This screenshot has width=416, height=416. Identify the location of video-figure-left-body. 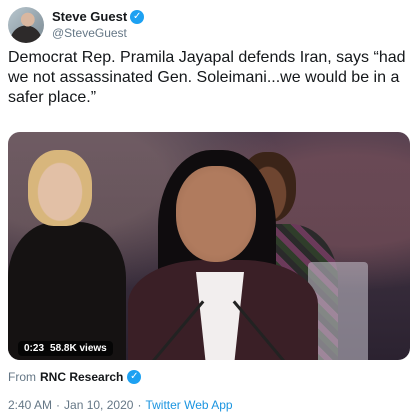
(67, 291).